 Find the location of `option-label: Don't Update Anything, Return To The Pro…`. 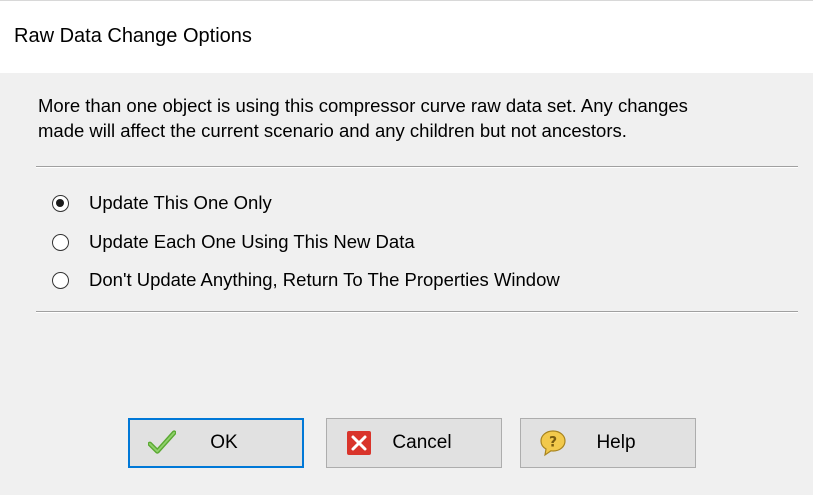

option-label: Don't Update Anything, Return To The Pro… is located at coordinates (324, 279).